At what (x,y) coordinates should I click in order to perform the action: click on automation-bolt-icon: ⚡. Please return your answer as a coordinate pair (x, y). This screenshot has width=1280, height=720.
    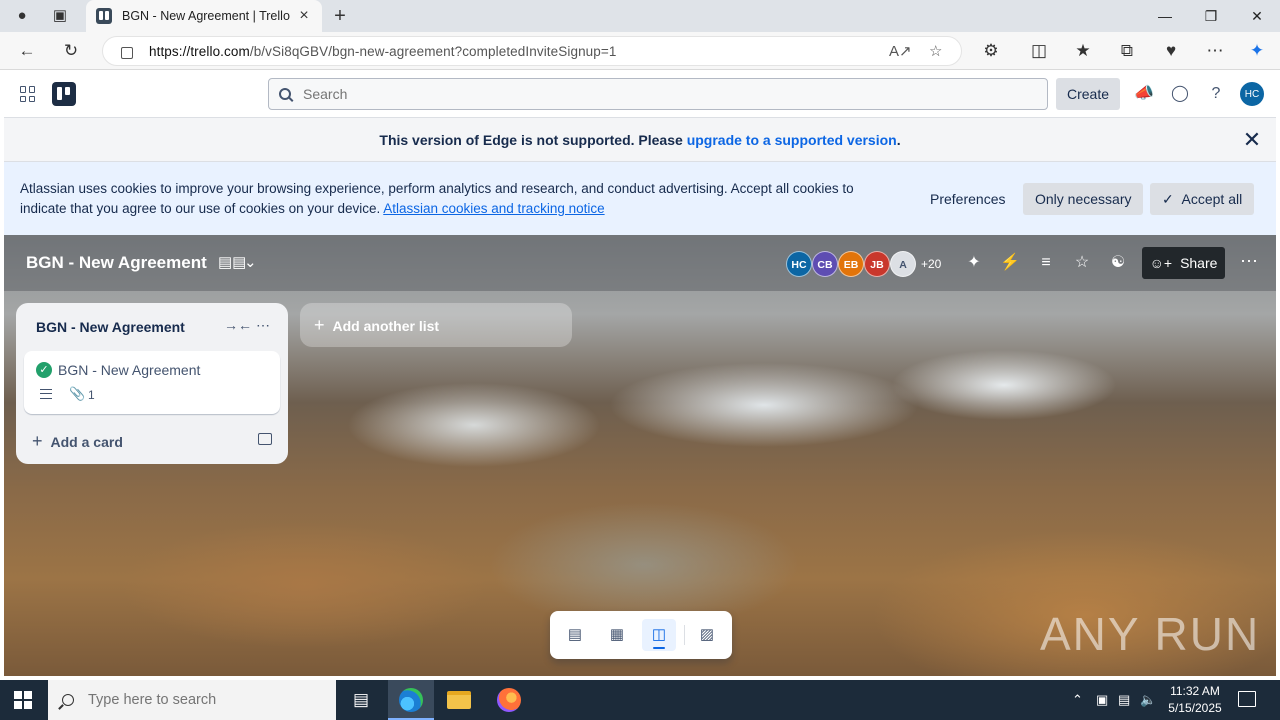
    Looking at the image, I should click on (1010, 263).